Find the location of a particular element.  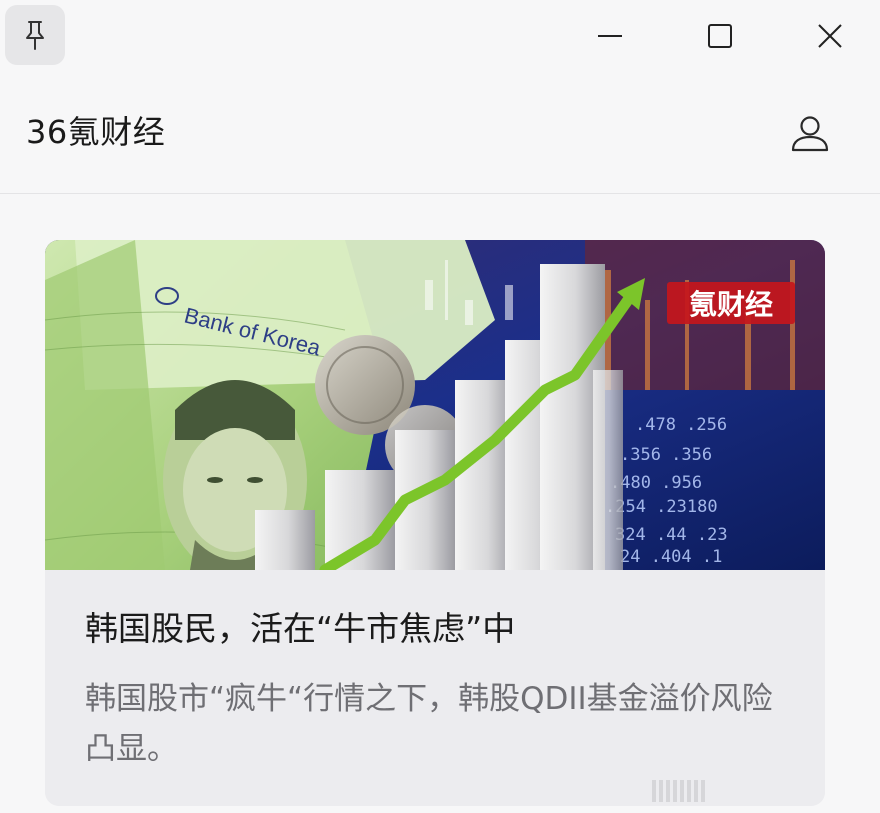

svg-text: 324 .44 .23 is located at coordinates (671, 535).